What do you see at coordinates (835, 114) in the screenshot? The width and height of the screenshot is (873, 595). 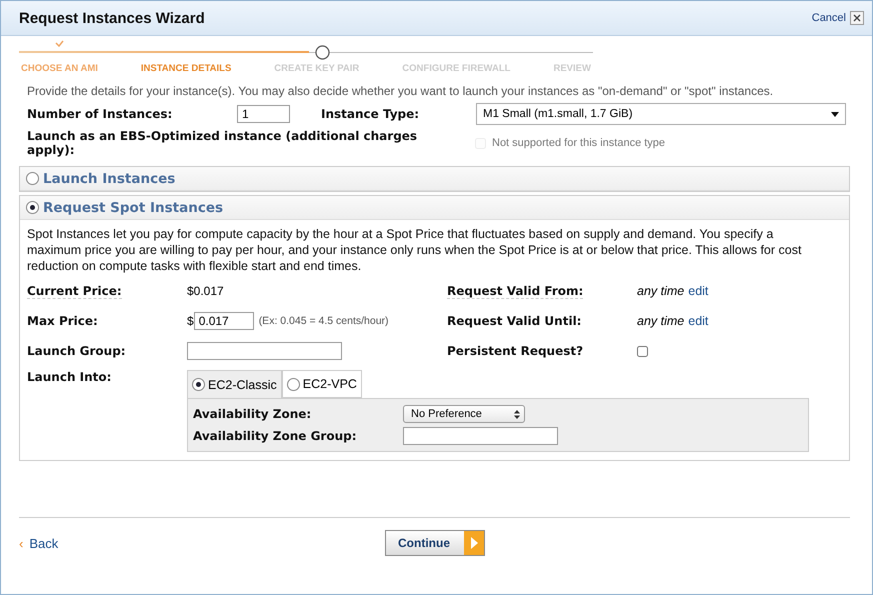 I see `caret-icon` at bounding box center [835, 114].